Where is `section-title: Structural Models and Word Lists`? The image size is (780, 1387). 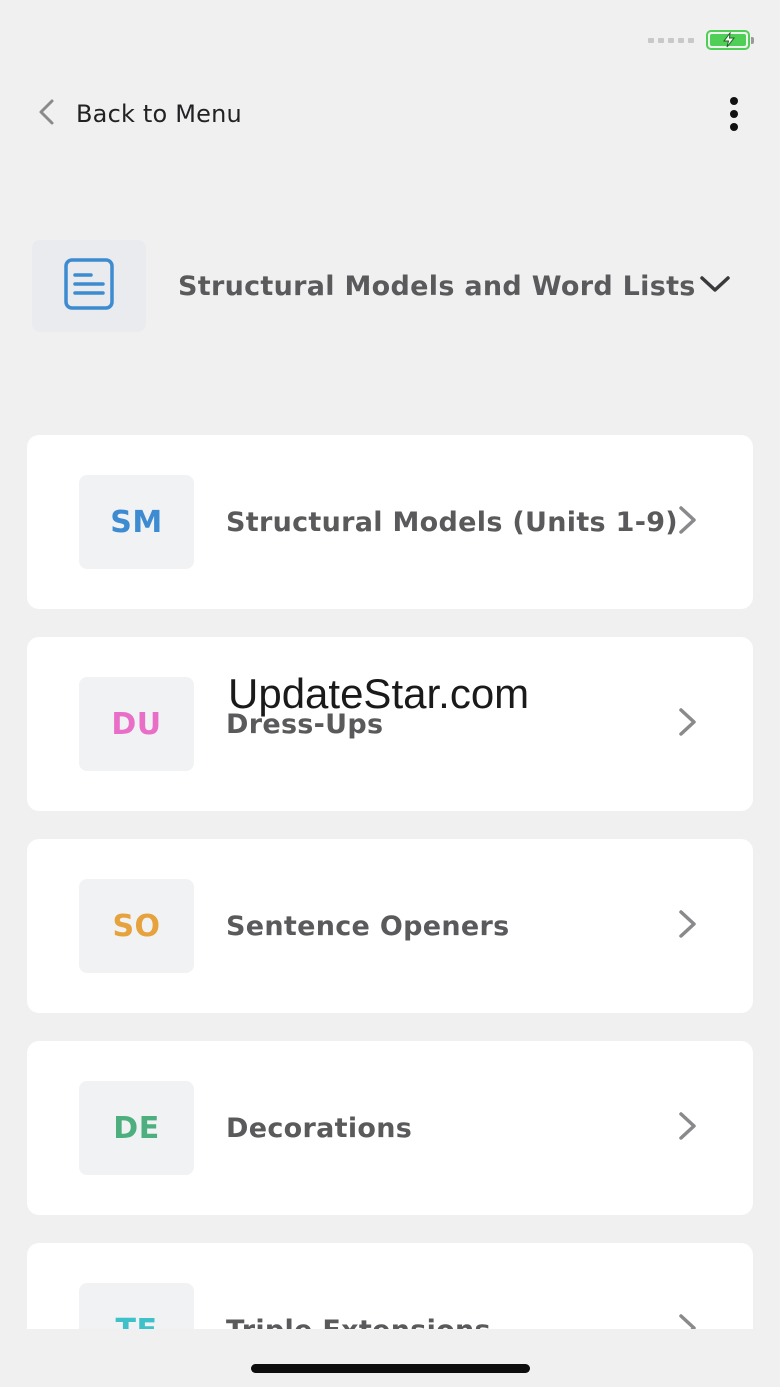 section-title: Structural Models and Word Lists is located at coordinates (437, 286).